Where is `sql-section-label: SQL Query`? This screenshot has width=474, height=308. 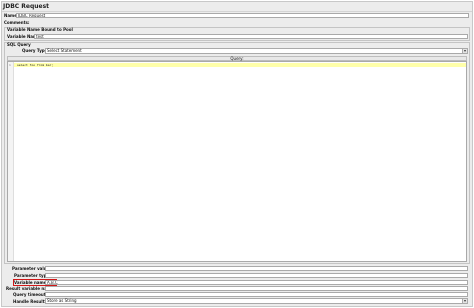 sql-section-label: SQL Query is located at coordinates (19, 44).